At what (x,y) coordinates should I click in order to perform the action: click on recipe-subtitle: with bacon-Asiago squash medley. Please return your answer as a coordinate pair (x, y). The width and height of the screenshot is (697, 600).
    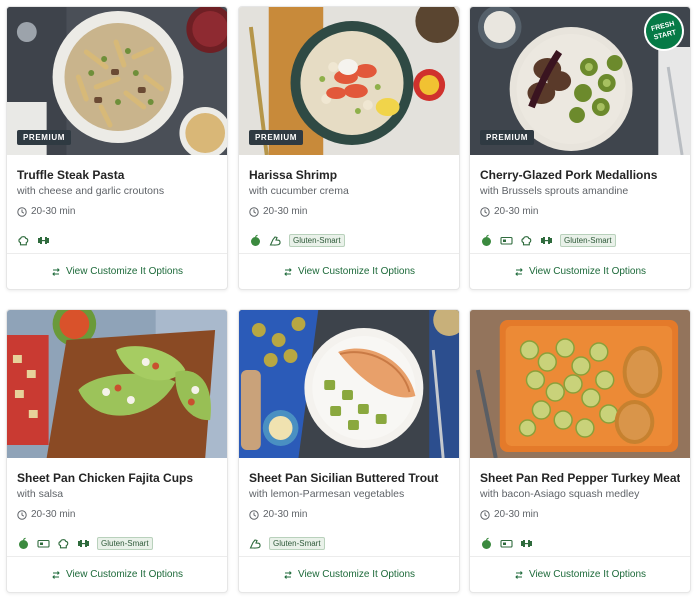
    Looking at the image, I should click on (560, 494).